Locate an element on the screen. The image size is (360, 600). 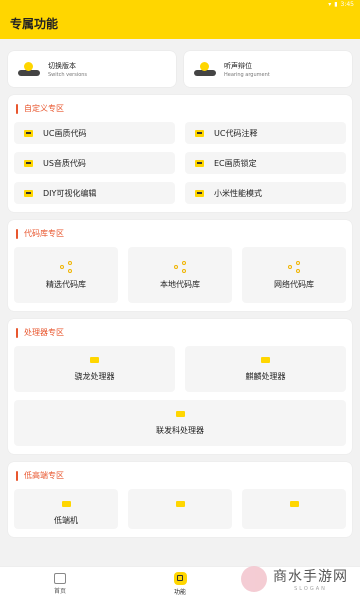
switch-icon is located at coordinates (29, 69).